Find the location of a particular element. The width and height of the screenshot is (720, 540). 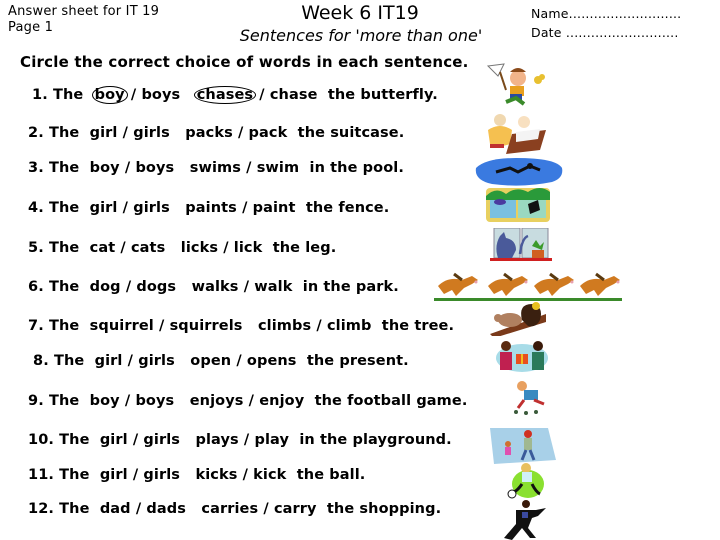

sentence-number: 6. is located at coordinates (36, 287).